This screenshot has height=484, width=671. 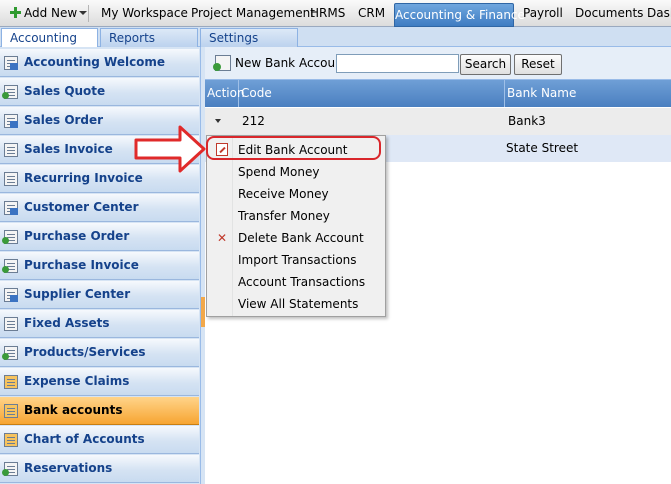 What do you see at coordinates (11, 411) in the screenshot?
I see `bank-icon` at bounding box center [11, 411].